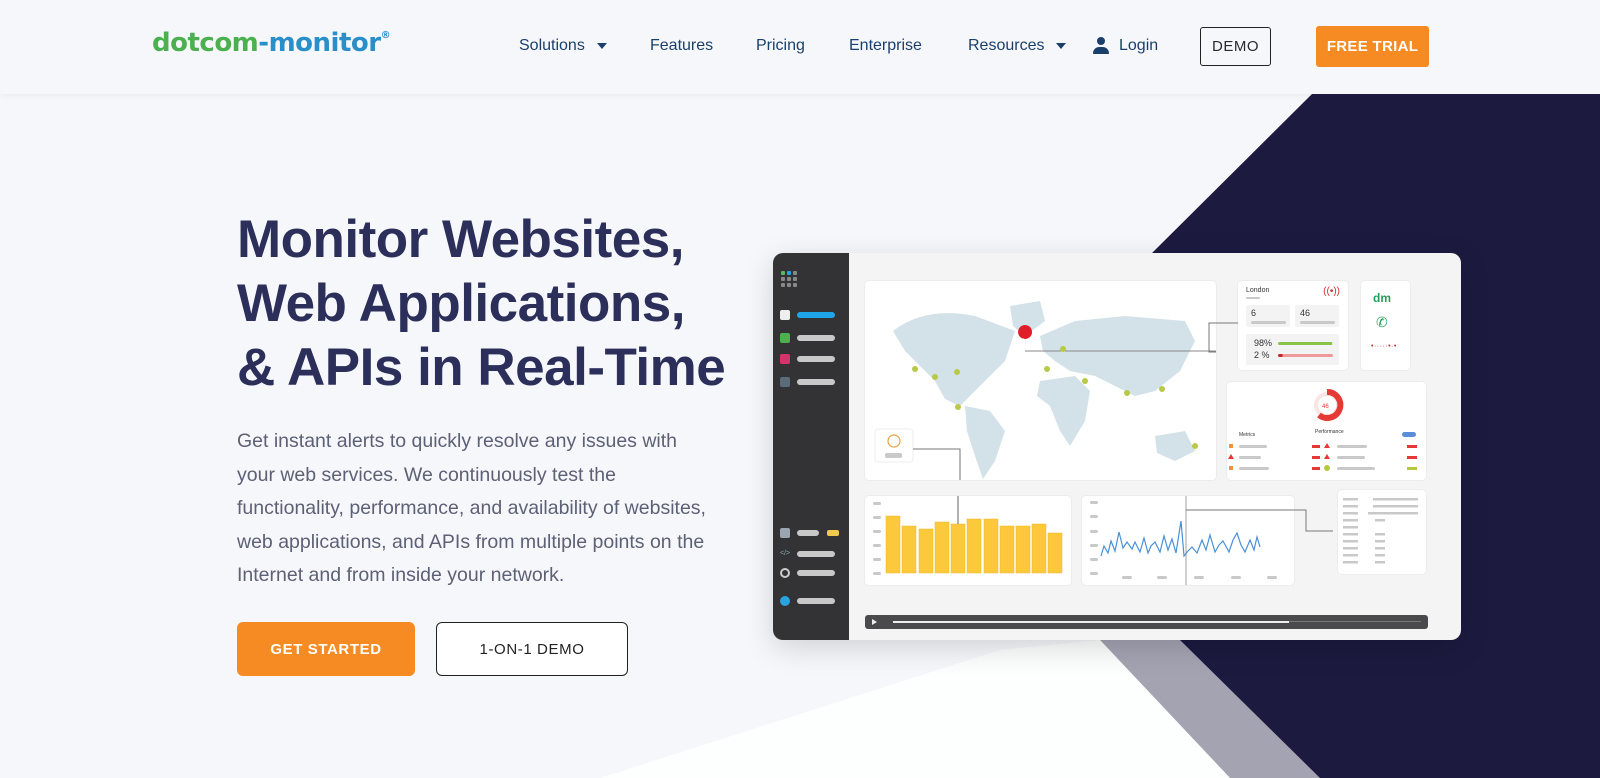  What do you see at coordinates (1372, 46) in the screenshot?
I see `free-trial-button: FREE TRIAL` at bounding box center [1372, 46].